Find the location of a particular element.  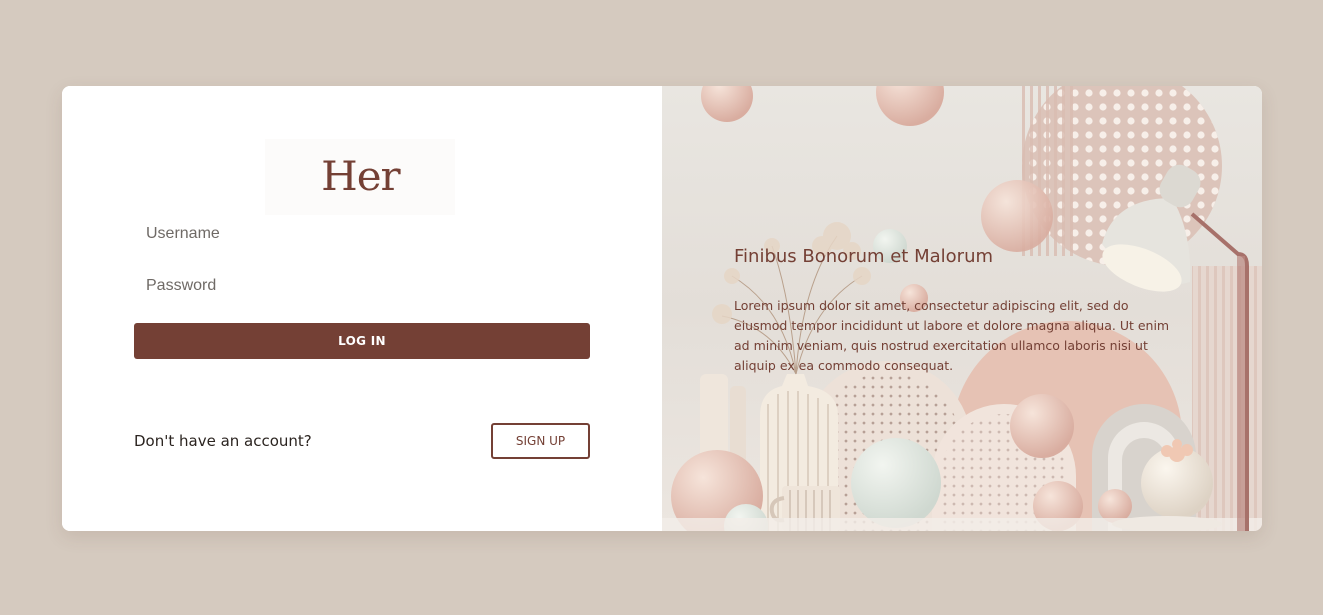

login-button: LOG IN is located at coordinates (362, 341).